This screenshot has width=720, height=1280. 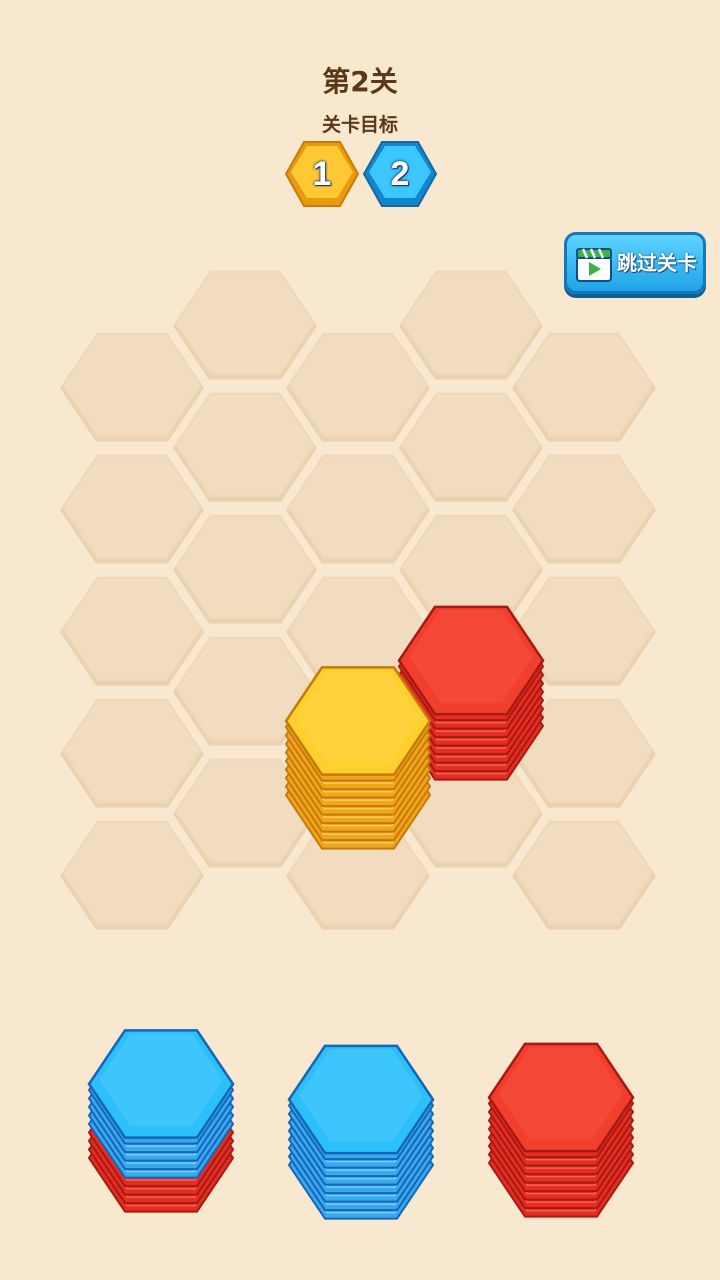 I want to click on board-stack-yellow, so click(x=358, y=758).